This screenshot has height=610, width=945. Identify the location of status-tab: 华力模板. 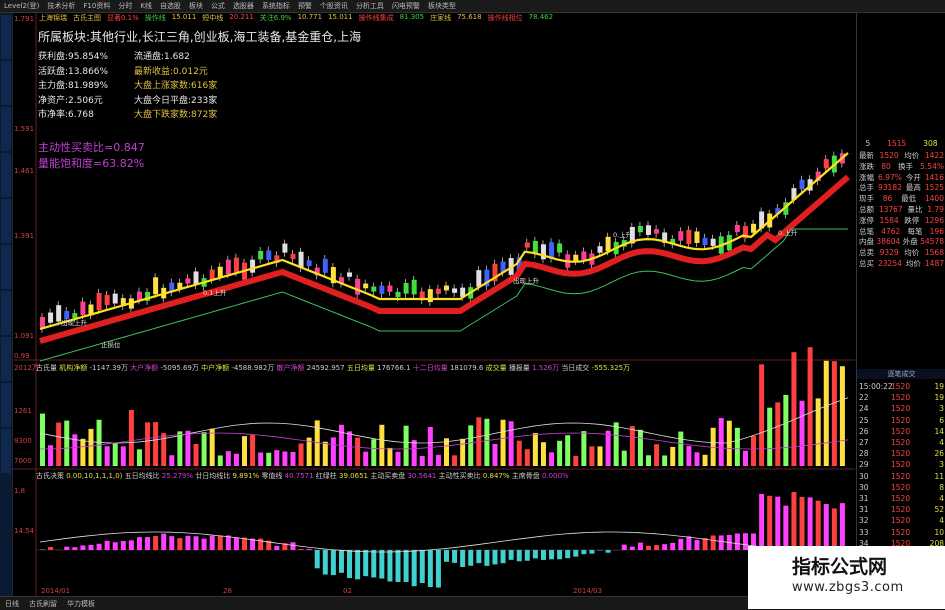
(81, 604).